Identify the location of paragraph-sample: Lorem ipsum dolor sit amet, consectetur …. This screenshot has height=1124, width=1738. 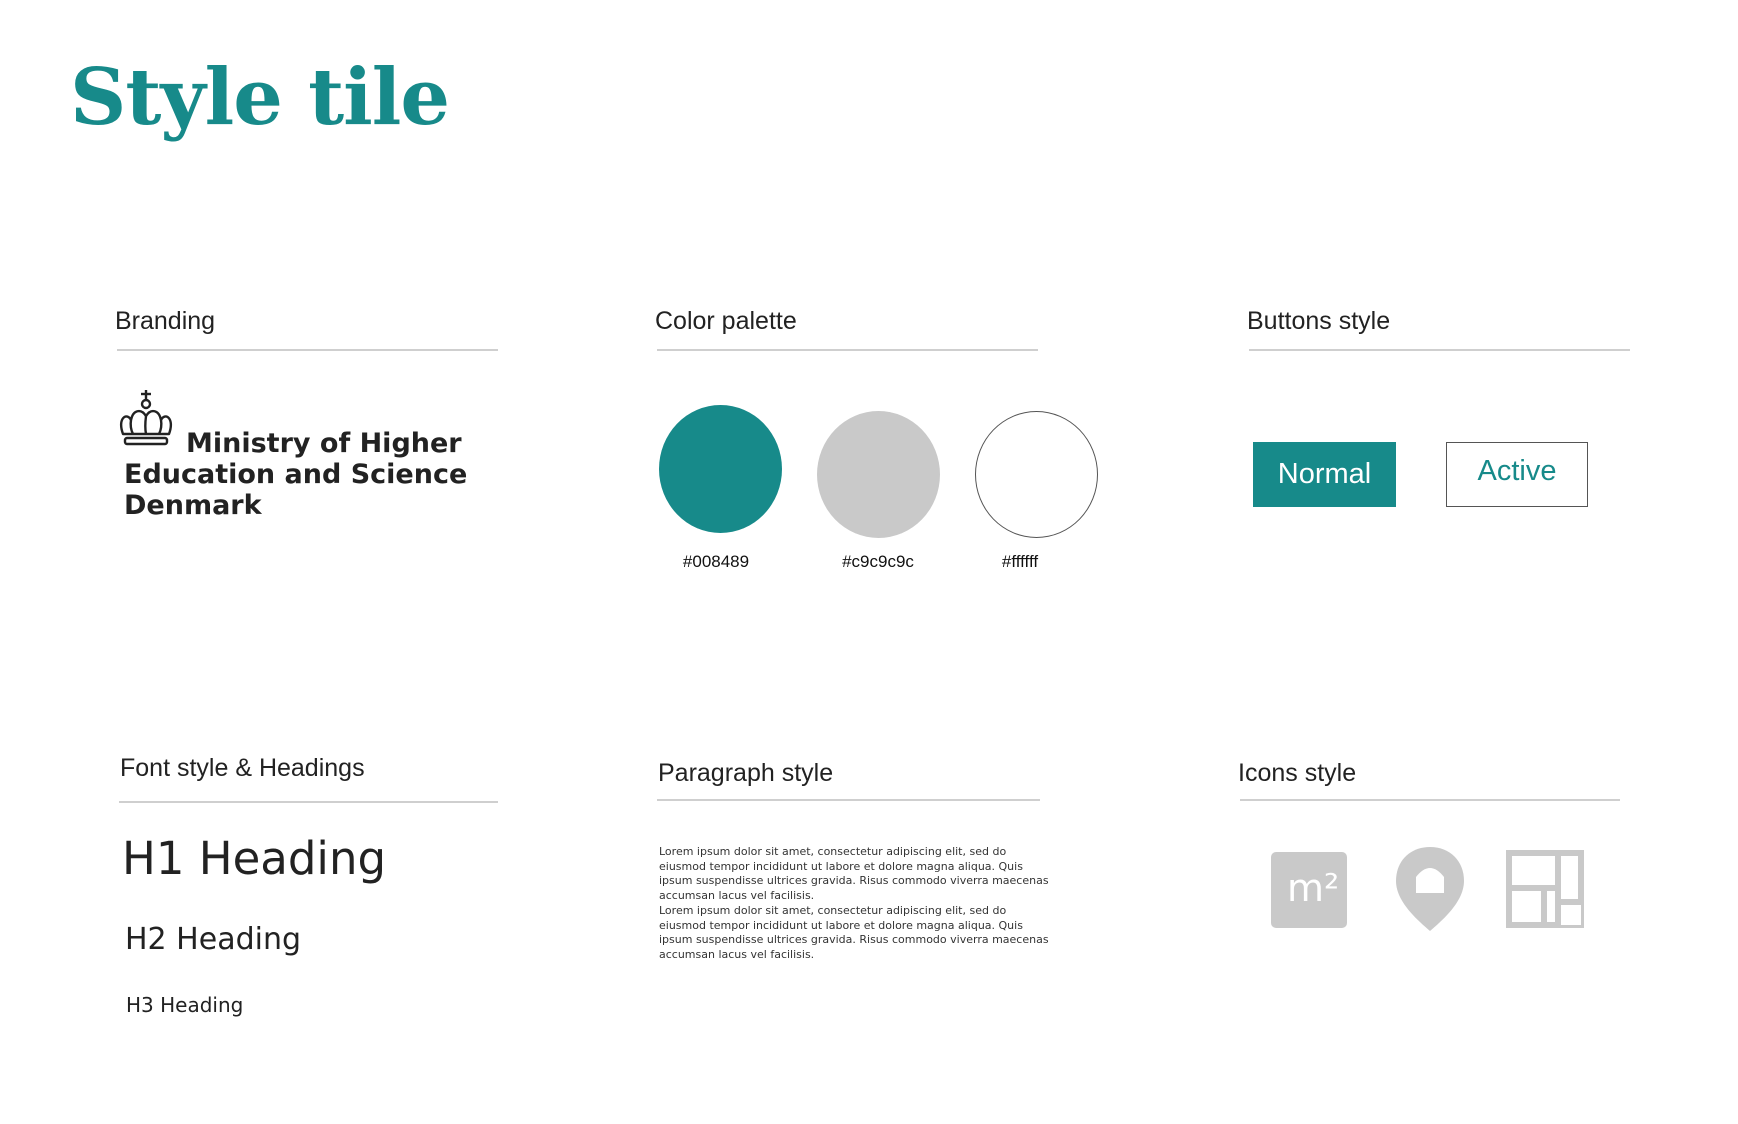
(854, 904).